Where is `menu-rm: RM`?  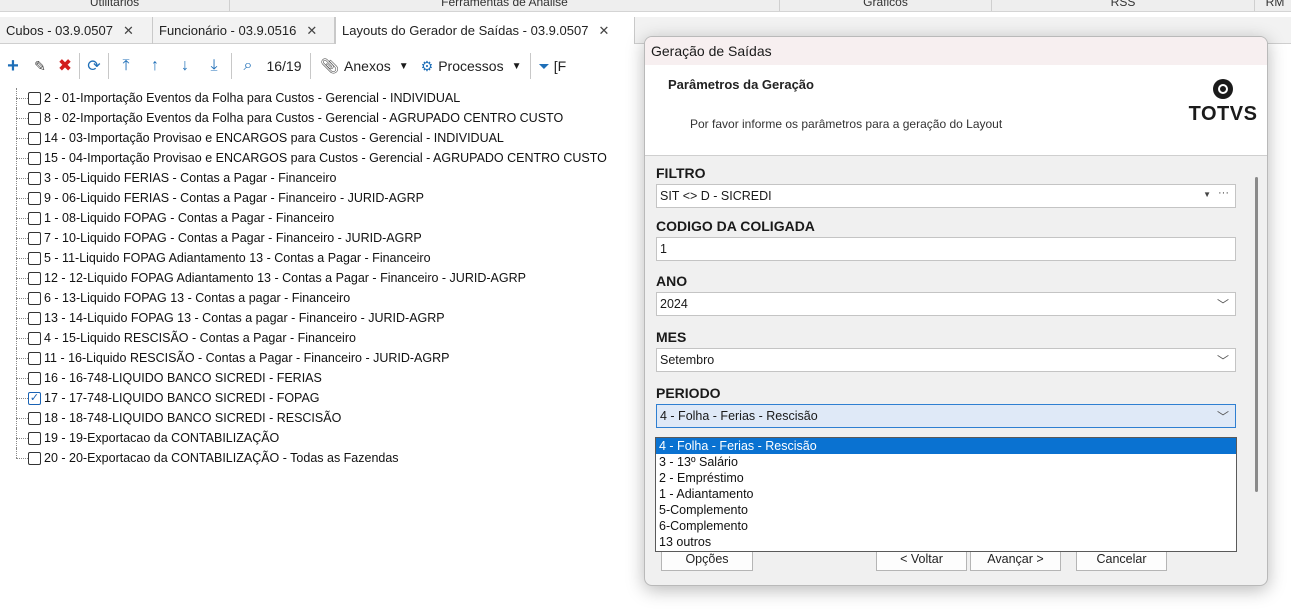
menu-rm: RM is located at coordinates (1273, 5).